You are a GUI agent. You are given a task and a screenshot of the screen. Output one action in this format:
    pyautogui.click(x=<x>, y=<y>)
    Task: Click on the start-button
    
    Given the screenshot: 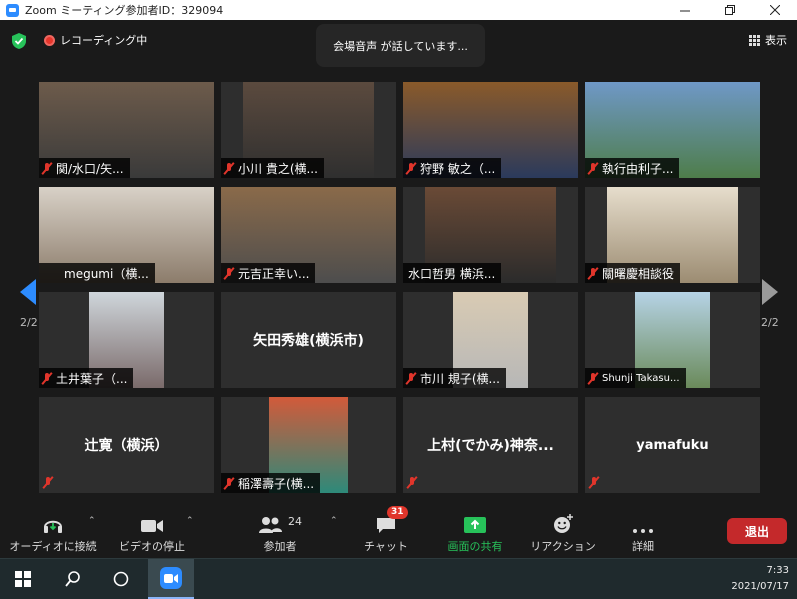 What is the action you would take?
    pyautogui.click(x=23, y=579)
    